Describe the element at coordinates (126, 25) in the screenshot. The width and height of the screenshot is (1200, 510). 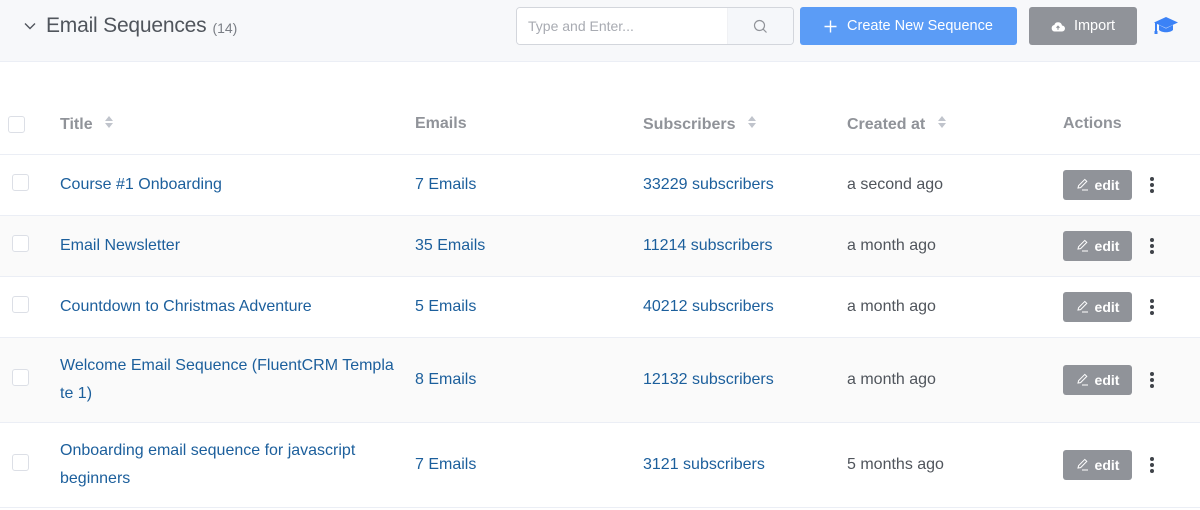
I see `page-title: Email Sequences` at that location.